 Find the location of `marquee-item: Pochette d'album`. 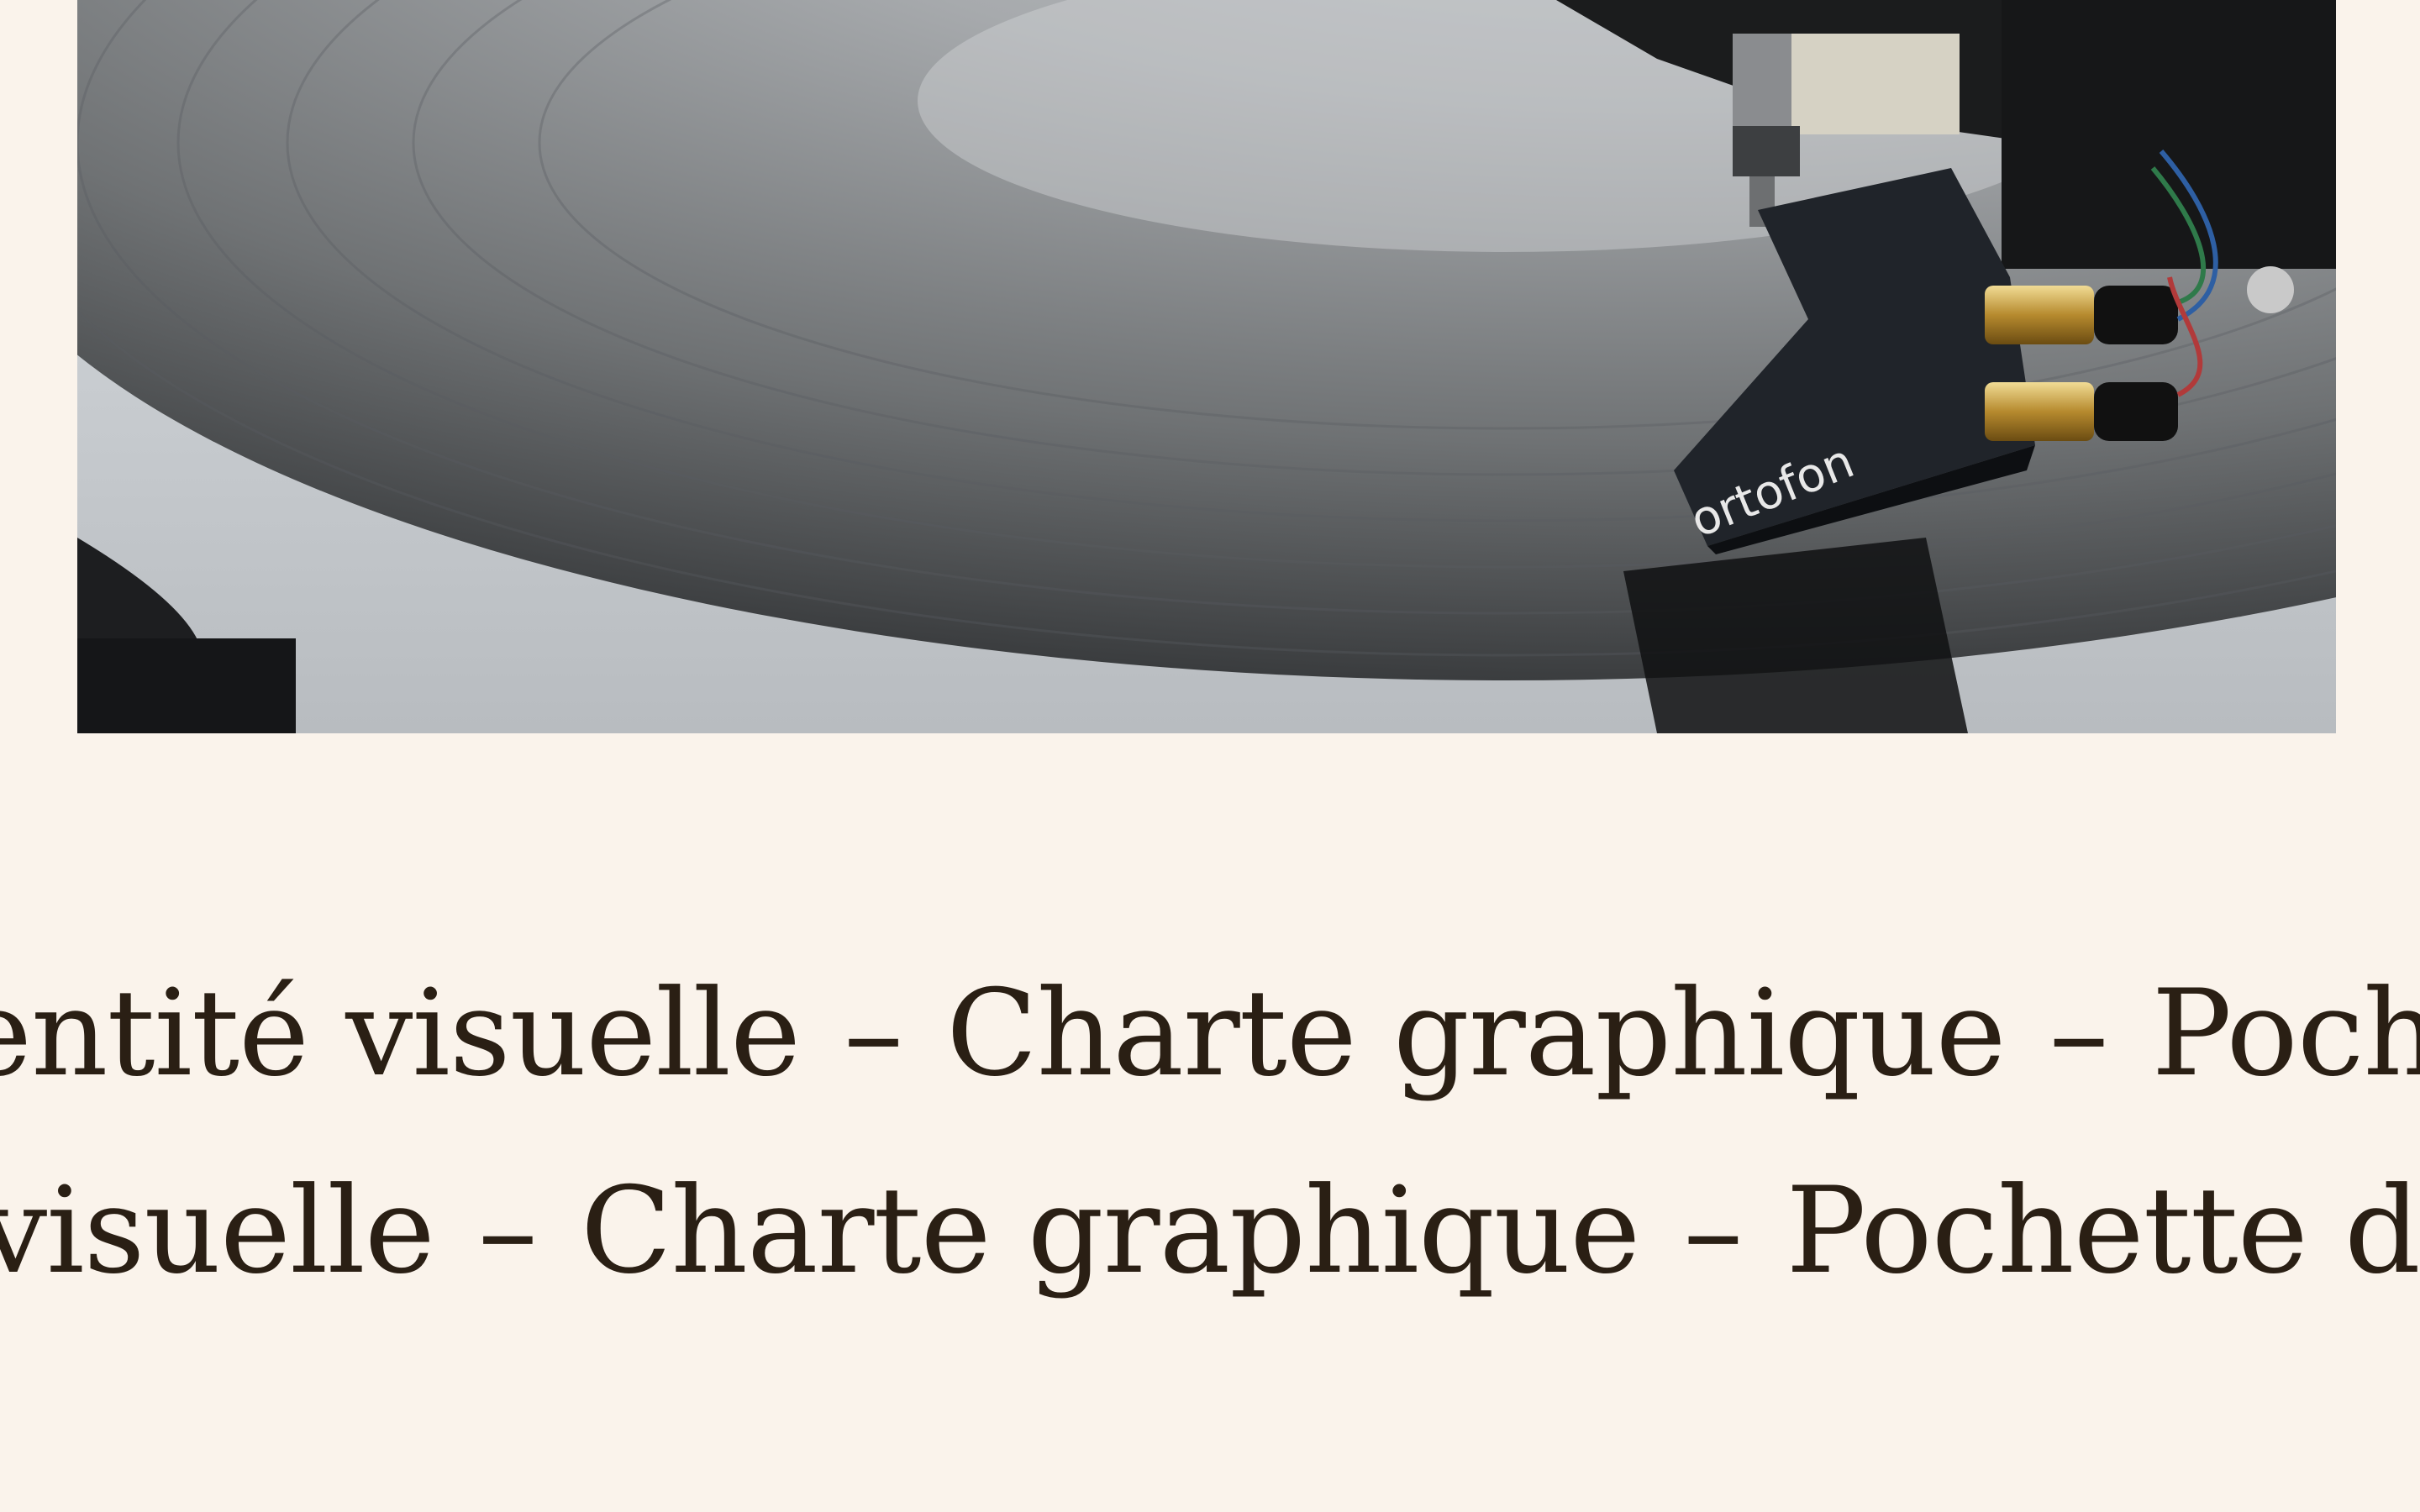

marquee-item: Pochette d'album is located at coordinates (2103, 1236).